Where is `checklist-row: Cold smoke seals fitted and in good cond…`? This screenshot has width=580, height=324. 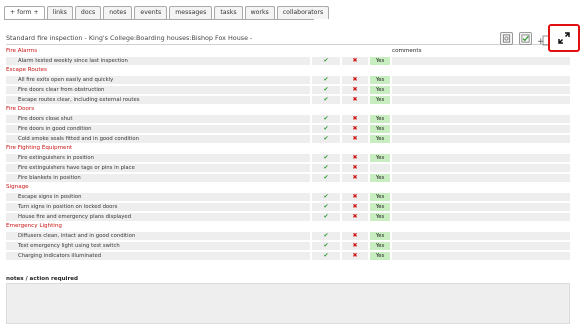
checklist-row: Cold smoke seals fitted and in good cond… is located at coordinates (288, 139).